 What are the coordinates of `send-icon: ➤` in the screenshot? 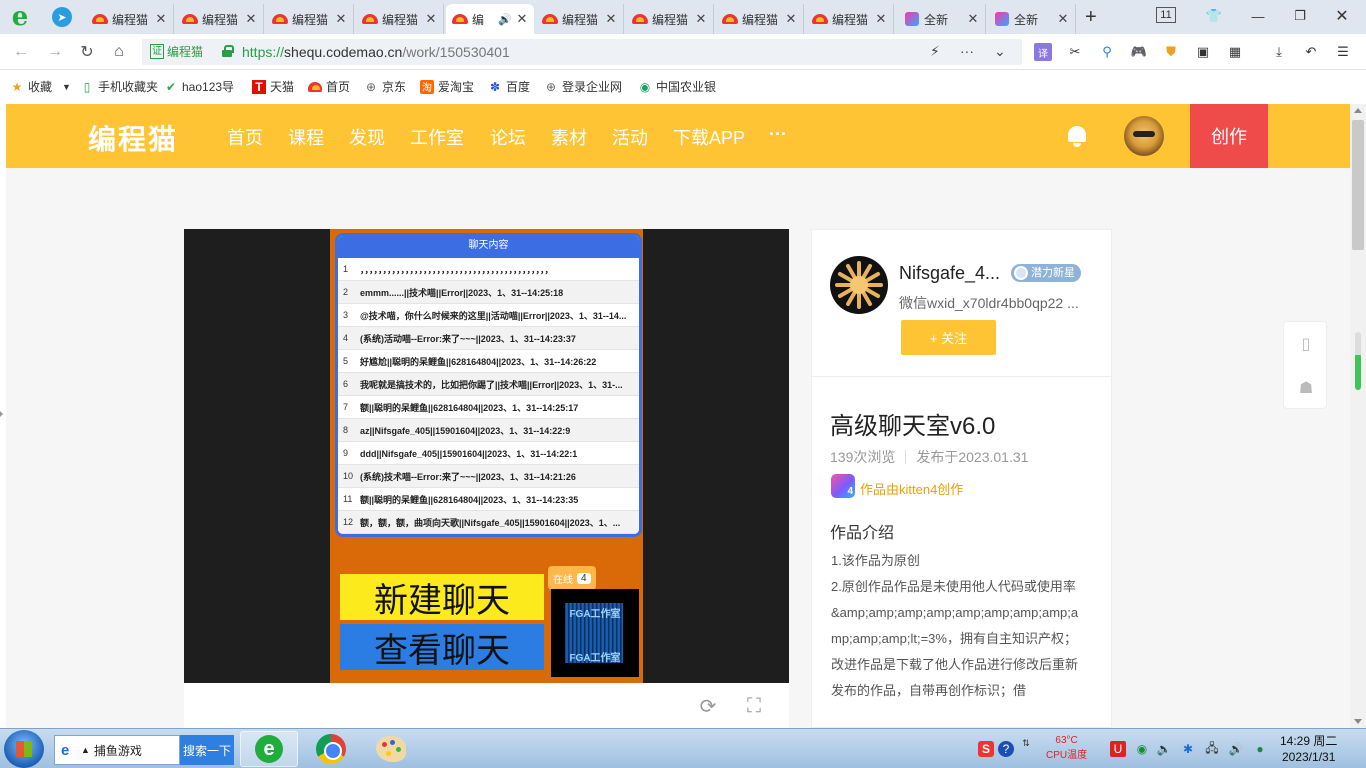 It's located at (62, 17).